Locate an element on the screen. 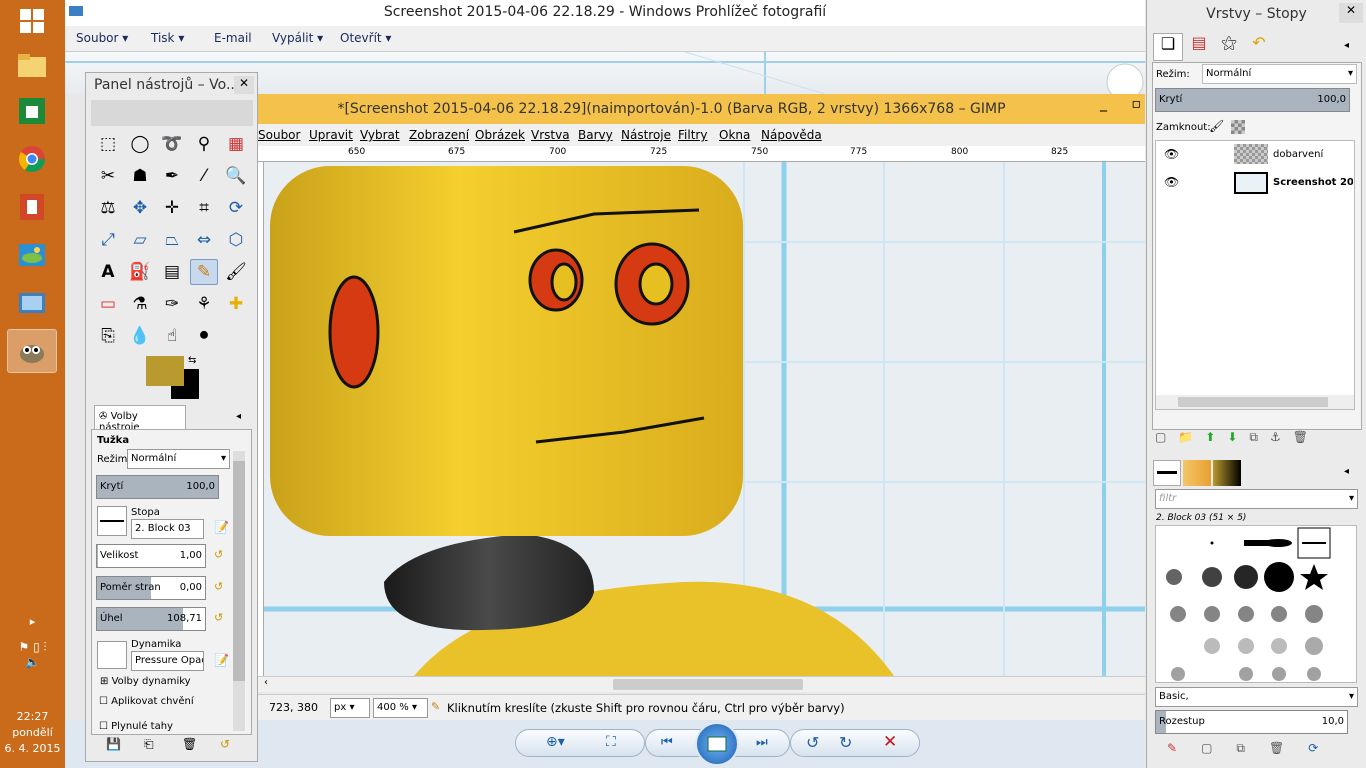  swap-colors-icon: ⇆ is located at coordinates (192, 360).